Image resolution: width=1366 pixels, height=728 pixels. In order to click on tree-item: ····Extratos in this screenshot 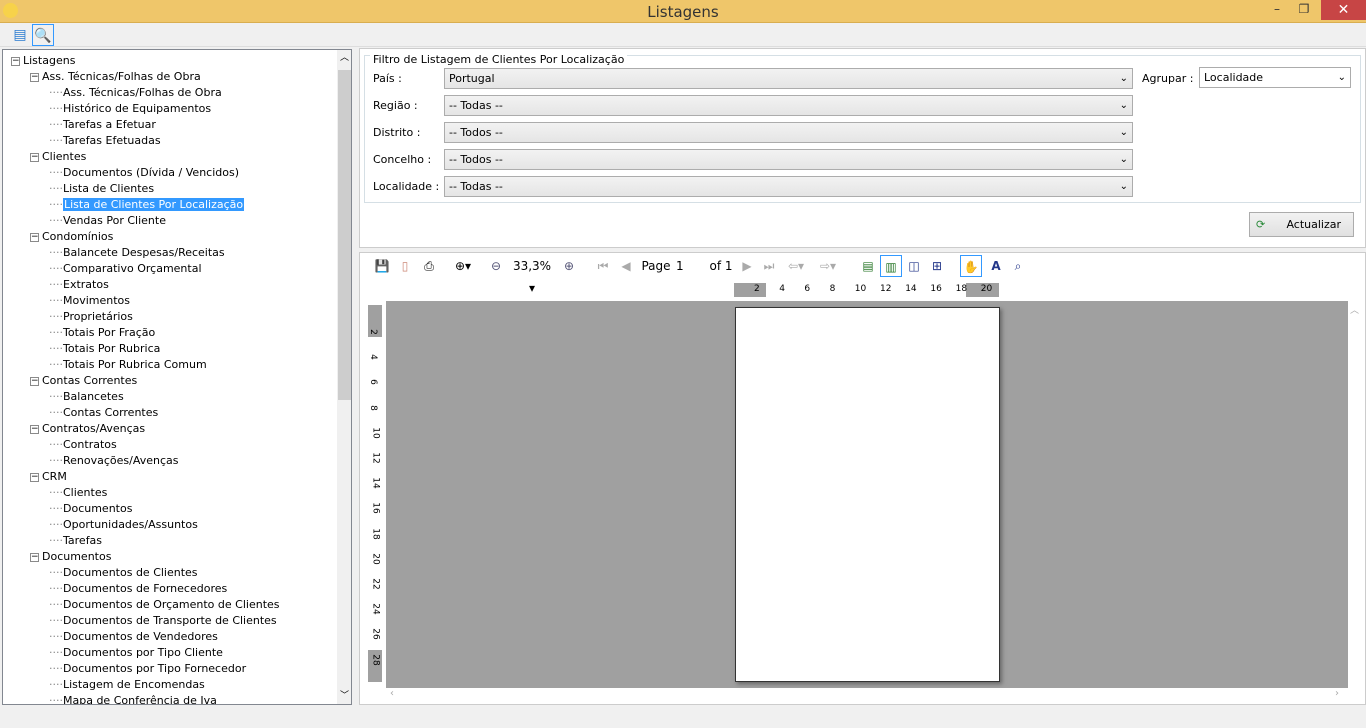, I will do `click(79, 285)`.